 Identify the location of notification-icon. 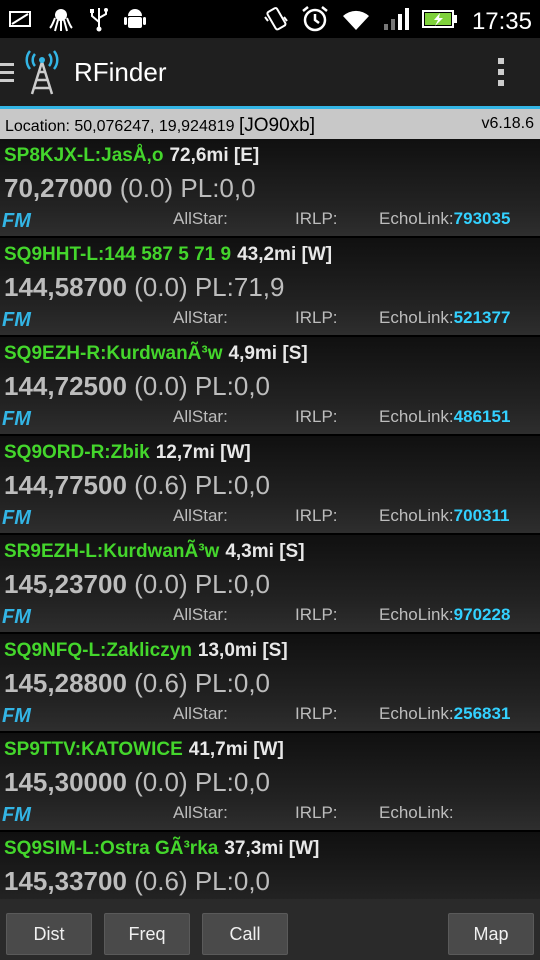
(21, 21).